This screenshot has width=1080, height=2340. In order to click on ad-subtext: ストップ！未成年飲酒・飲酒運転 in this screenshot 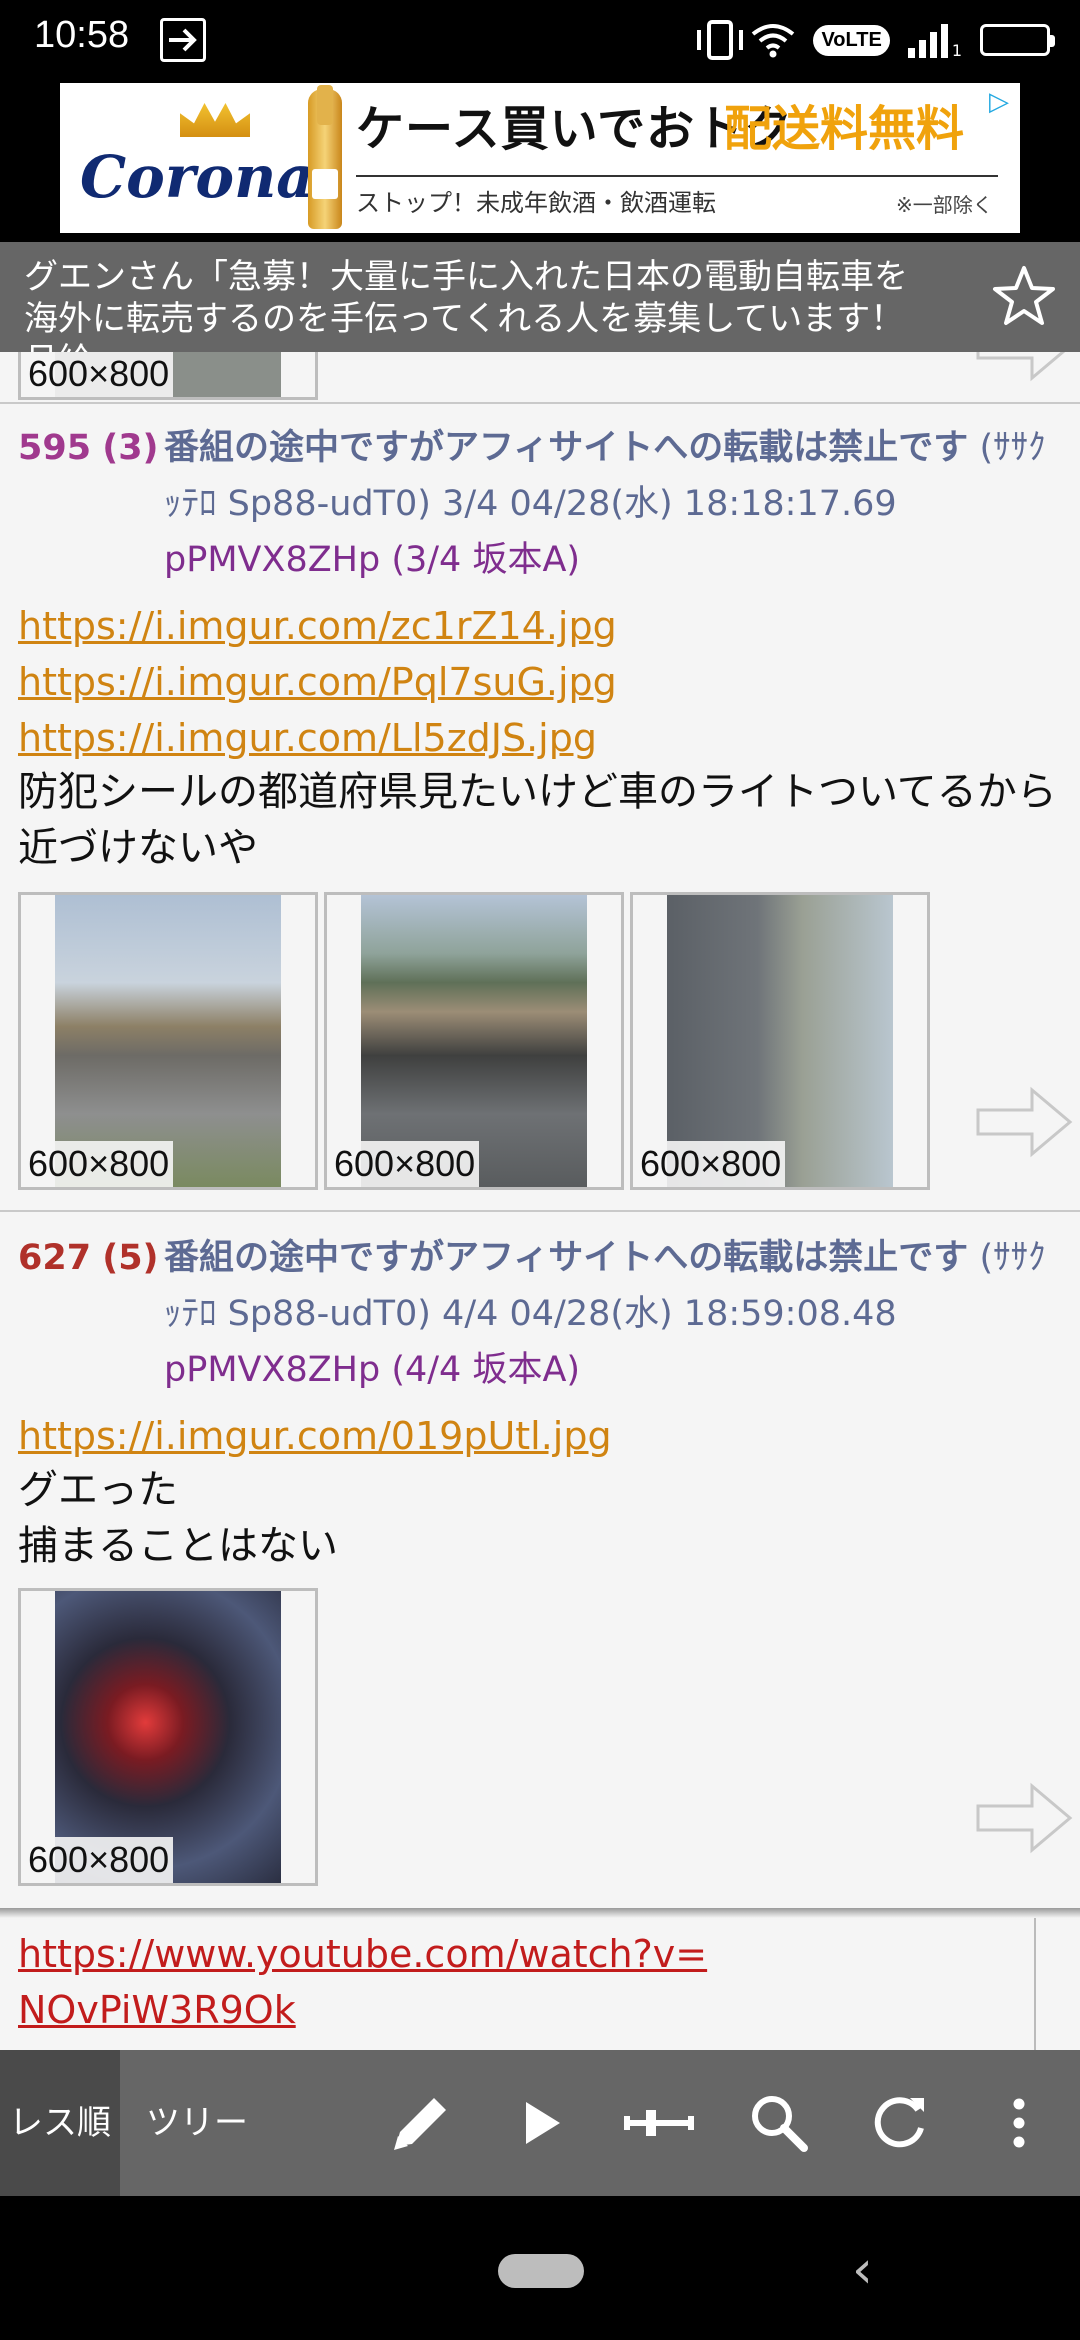, I will do `click(536, 203)`.